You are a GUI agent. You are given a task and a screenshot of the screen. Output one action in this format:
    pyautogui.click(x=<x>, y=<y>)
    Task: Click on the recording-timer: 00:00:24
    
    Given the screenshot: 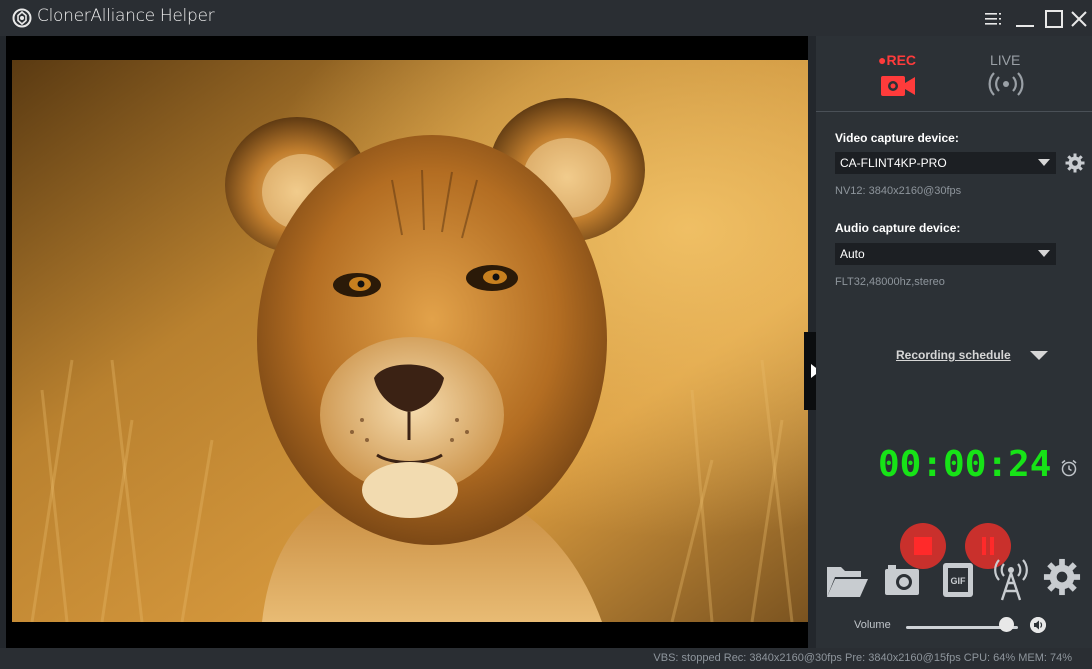 What is the action you would take?
    pyautogui.click(x=965, y=464)
    